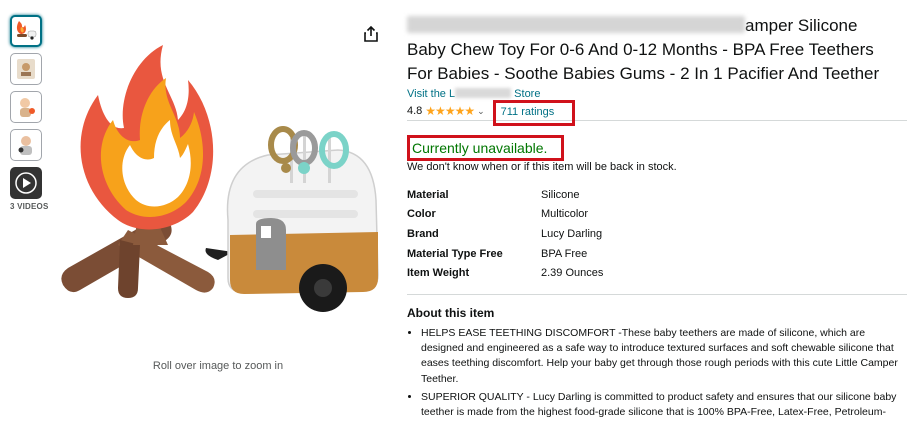 Image resolution: width=915 pixels, height=421 pixels. What do you see at coordinates (428, 194) in the screenshot?
I see `spec-key: Material` at bounding box center [428, 194].